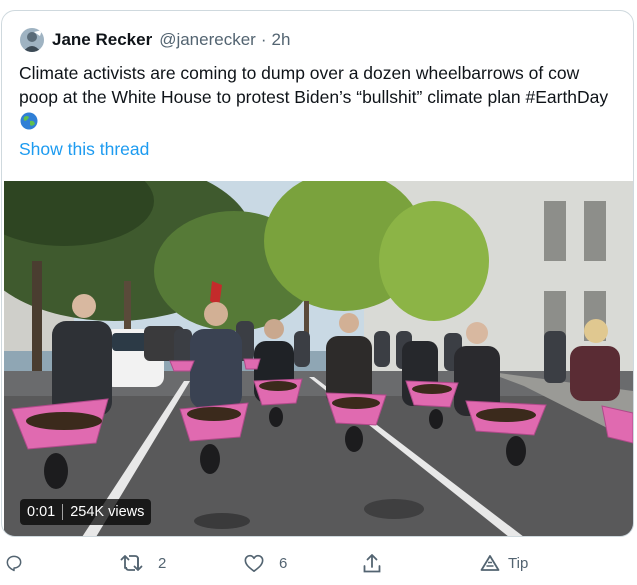  What do you see at coordinates (566, 97) in the screenshot?
I see `hashtag-link: #EarthDay` at bounding box center [566, 97].